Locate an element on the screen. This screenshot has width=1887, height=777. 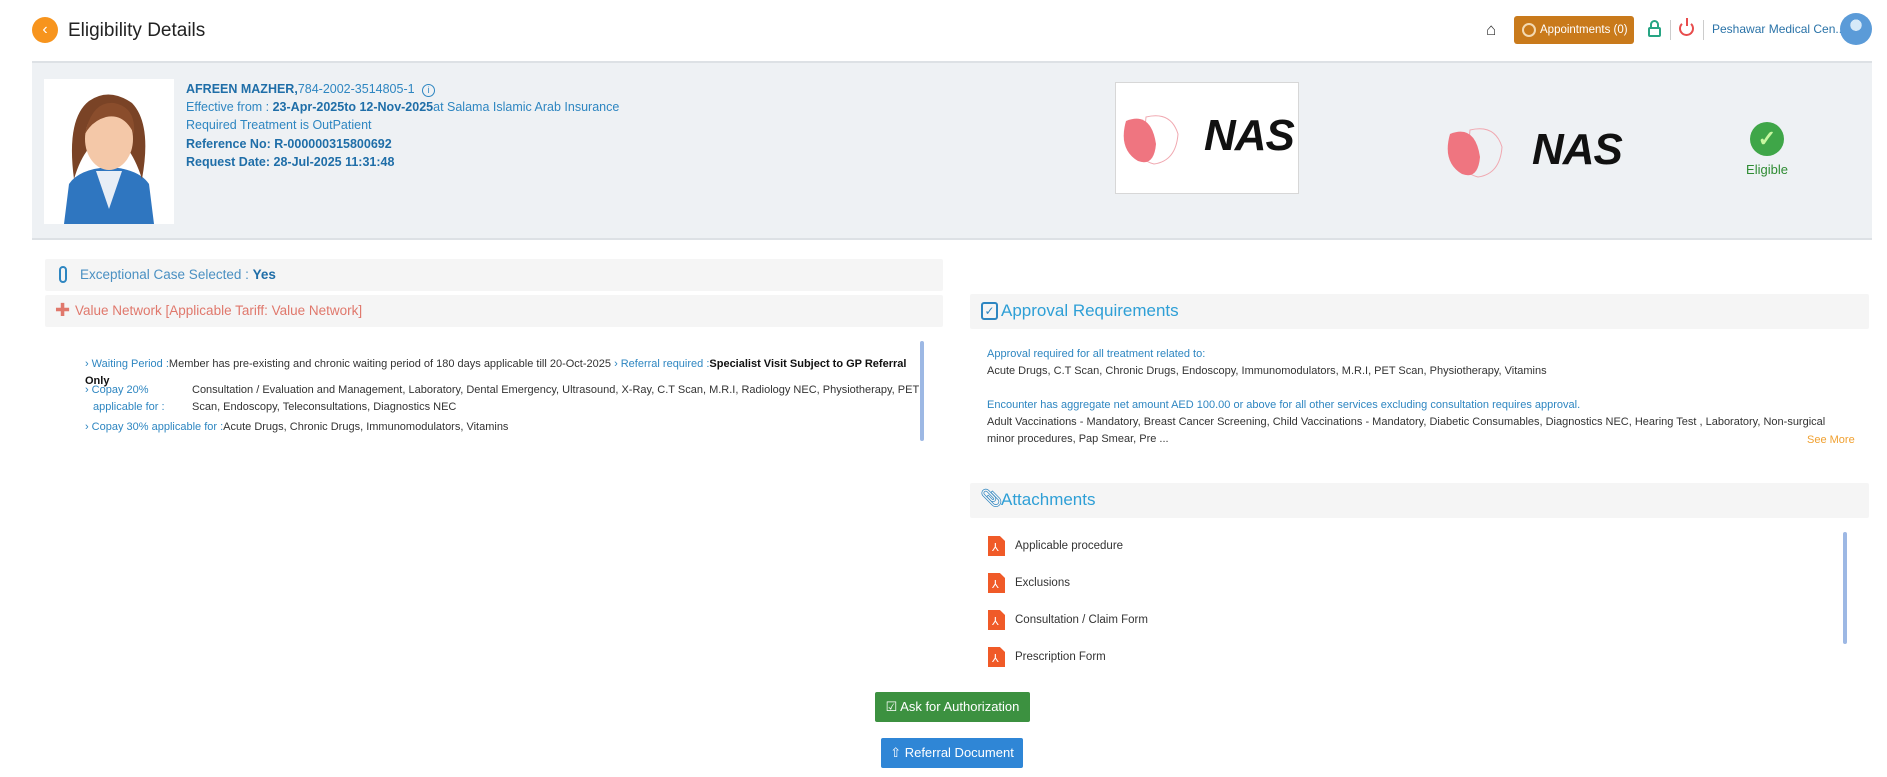
reference-number: Reference No: R-000000315800692 is located at coordinates (289, 143).